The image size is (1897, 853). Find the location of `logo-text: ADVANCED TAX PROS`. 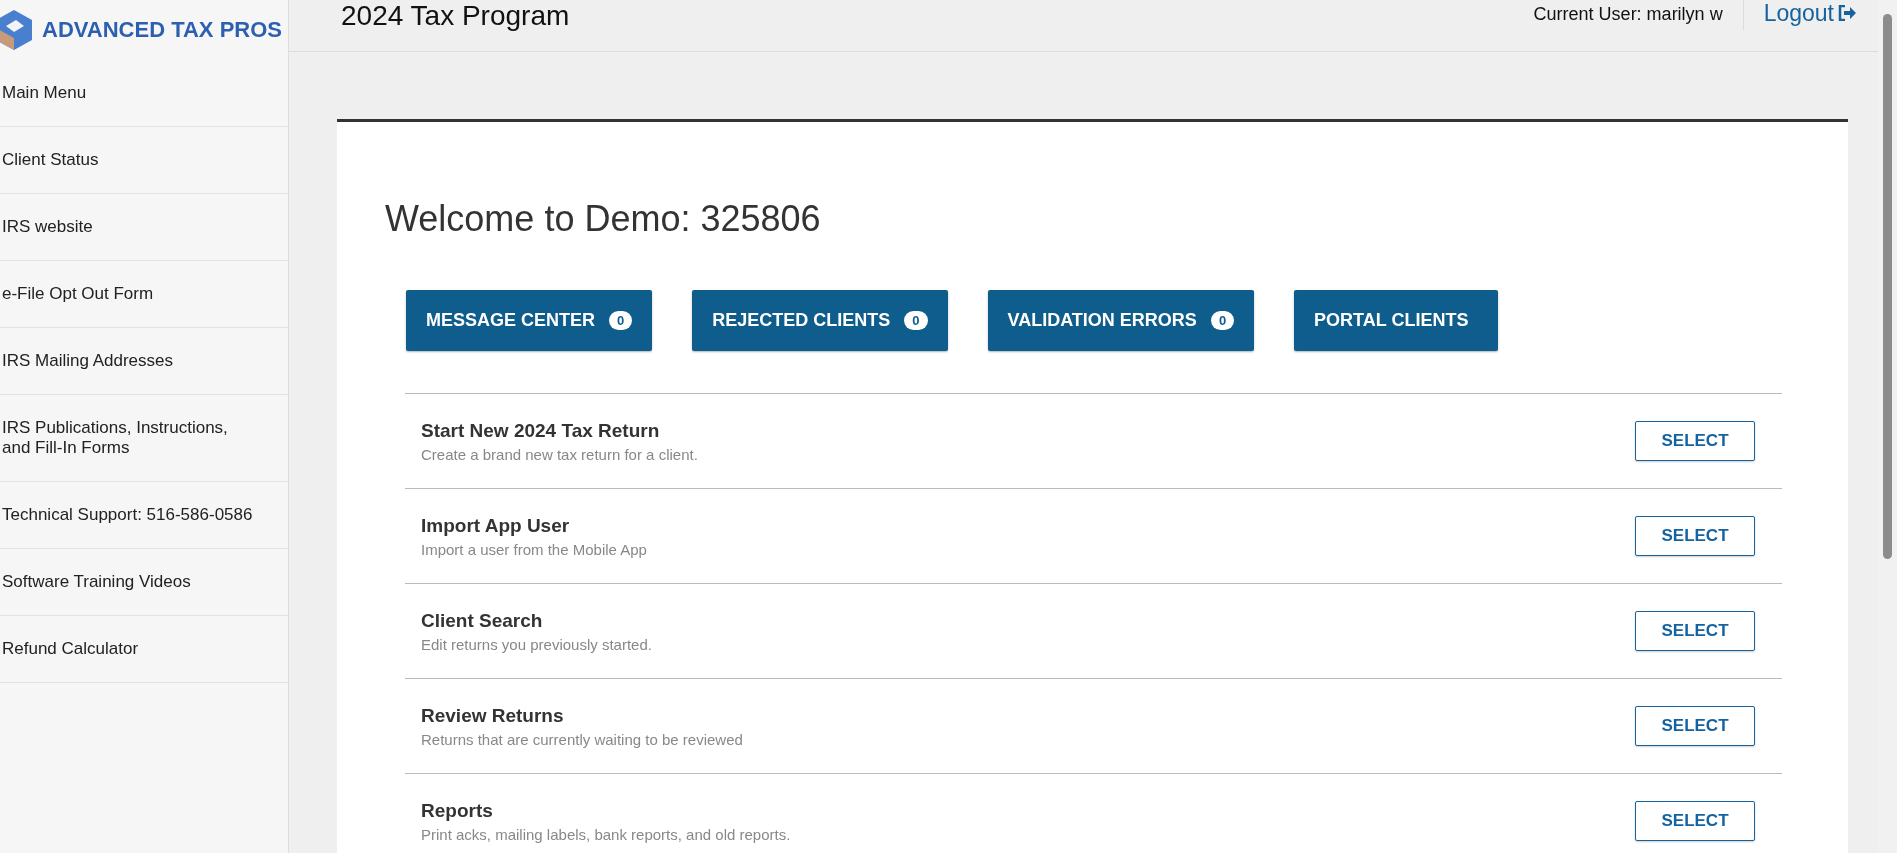

logo-text: ADVANCED TAX PROS is located at coordinates (162, 30).